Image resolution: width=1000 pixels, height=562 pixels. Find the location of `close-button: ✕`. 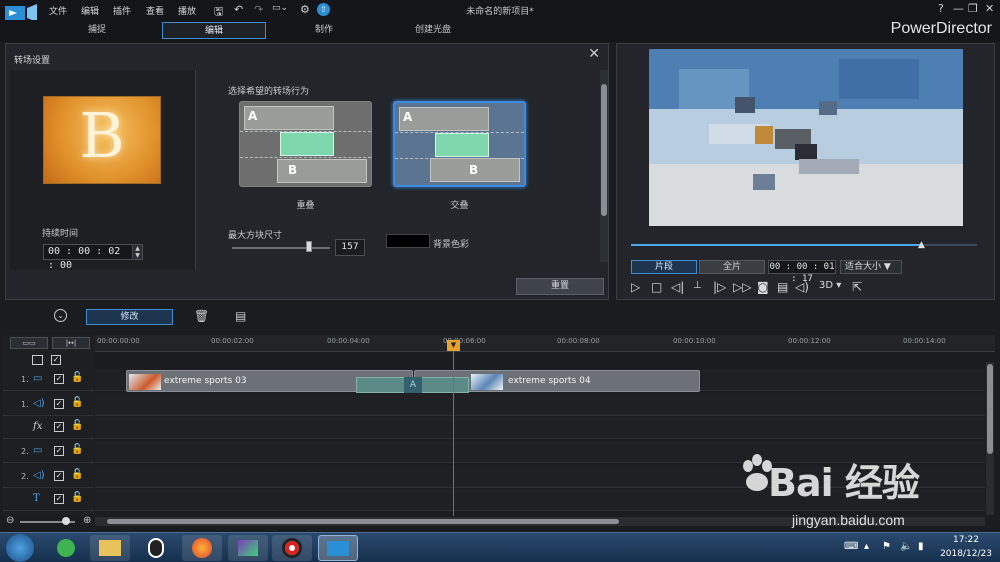

close-button: ✕ is located at coordinates (989, 8).